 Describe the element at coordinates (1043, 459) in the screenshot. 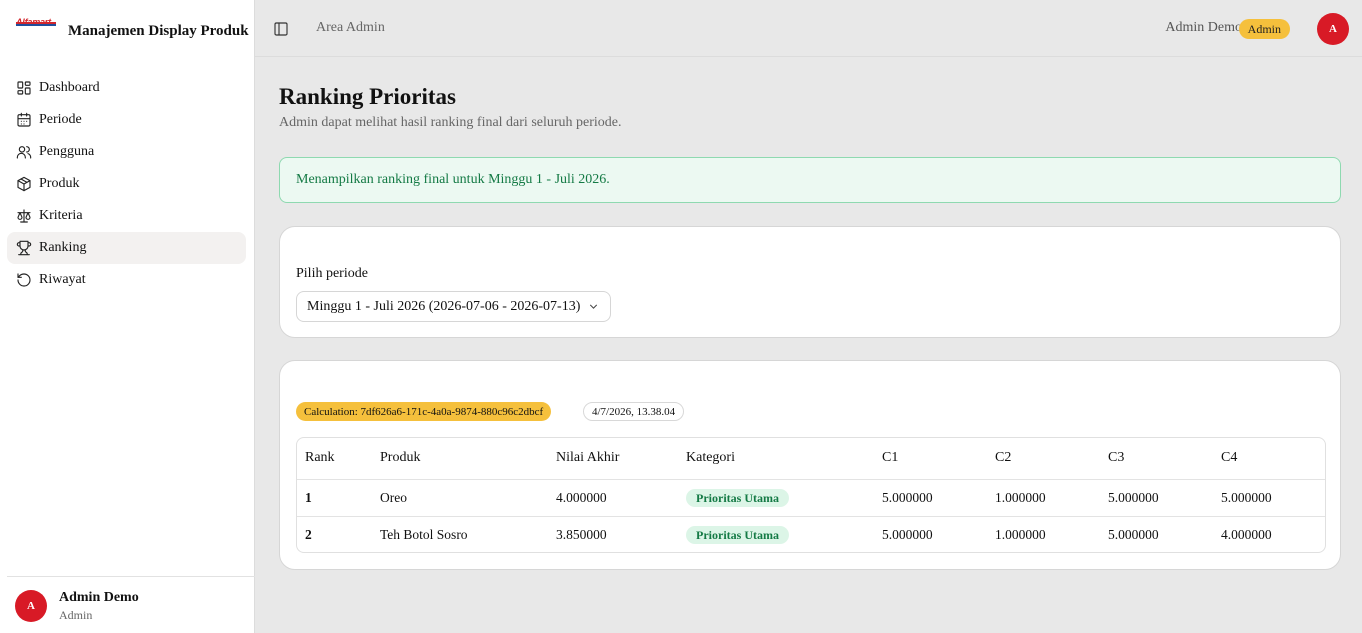

I see `column-header: C2` at that location.